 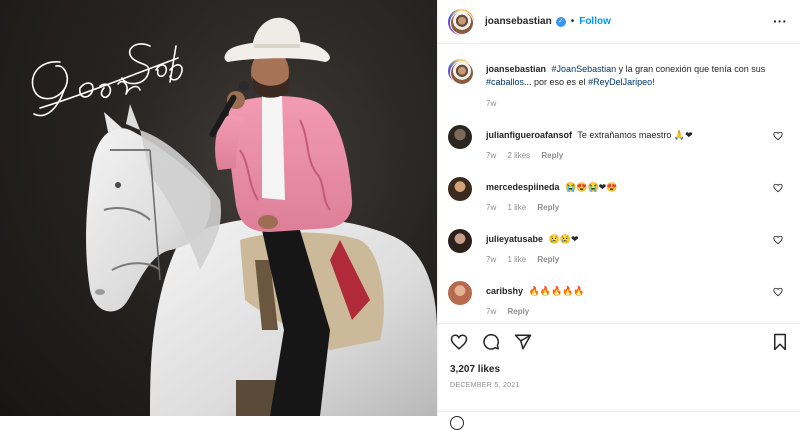 I want to click on caption-meta: 7w, so click(x=495, y=103).